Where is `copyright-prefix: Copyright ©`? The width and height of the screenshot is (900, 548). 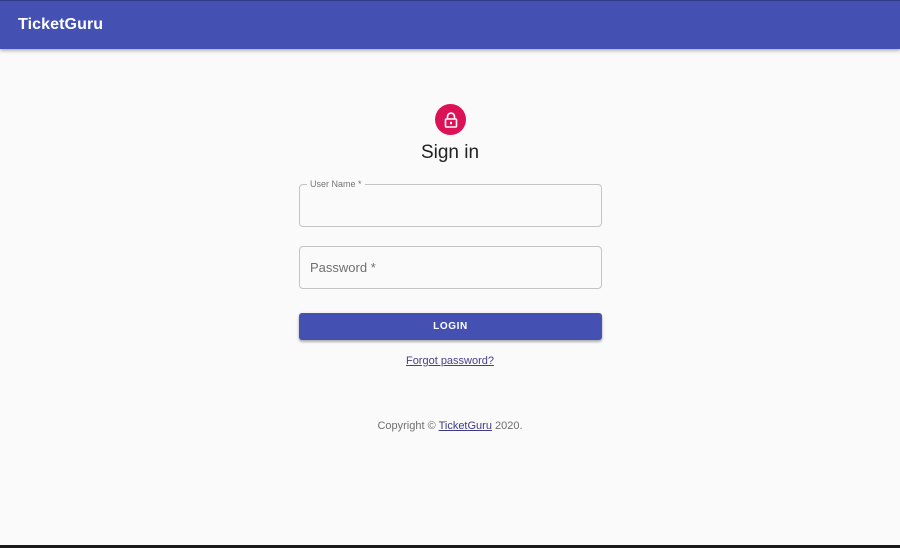
copyright-prefix: Copyright © is located at coordinates (408, 426).